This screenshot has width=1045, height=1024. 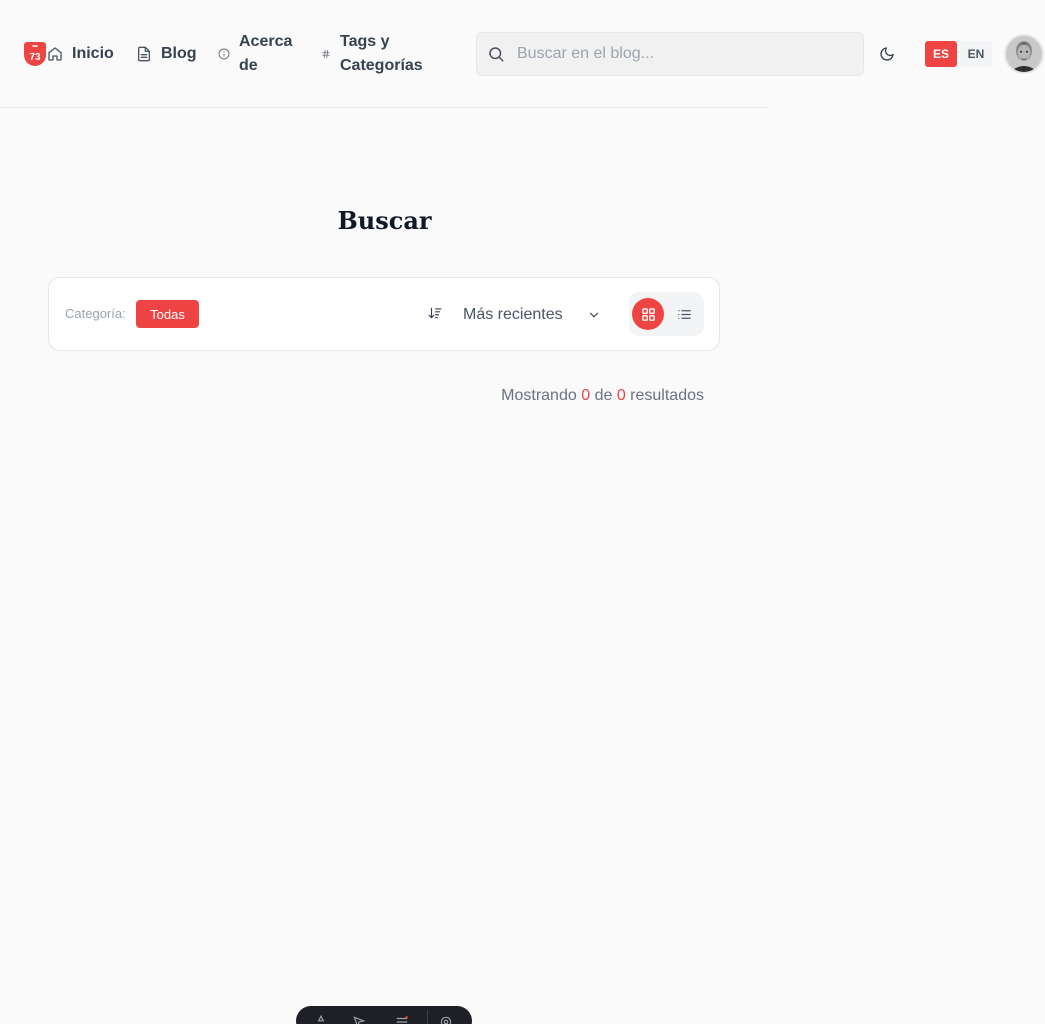 I want to click on site-logo: 73, so click(x=35, y=54).